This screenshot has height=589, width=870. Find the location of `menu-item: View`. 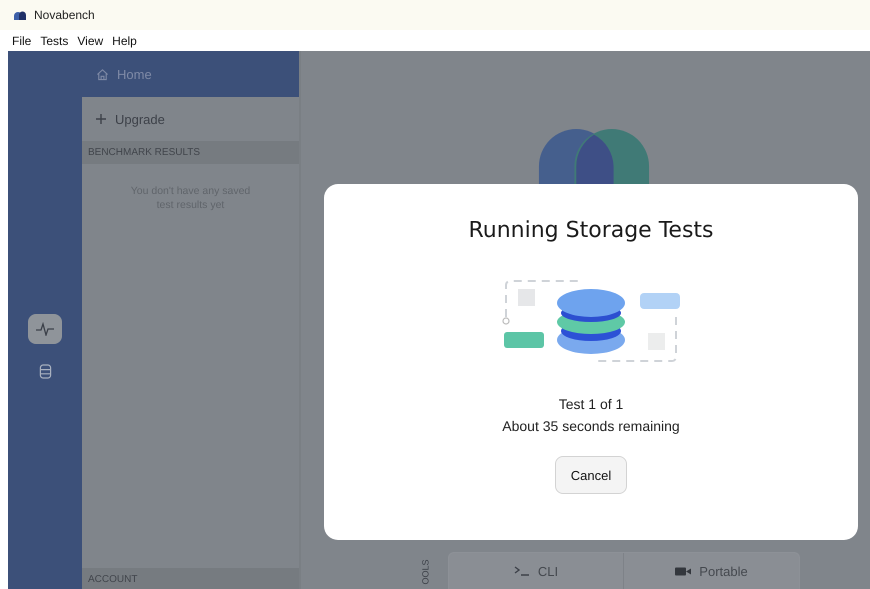

menu-item: View is located at coordinates (90, 41).